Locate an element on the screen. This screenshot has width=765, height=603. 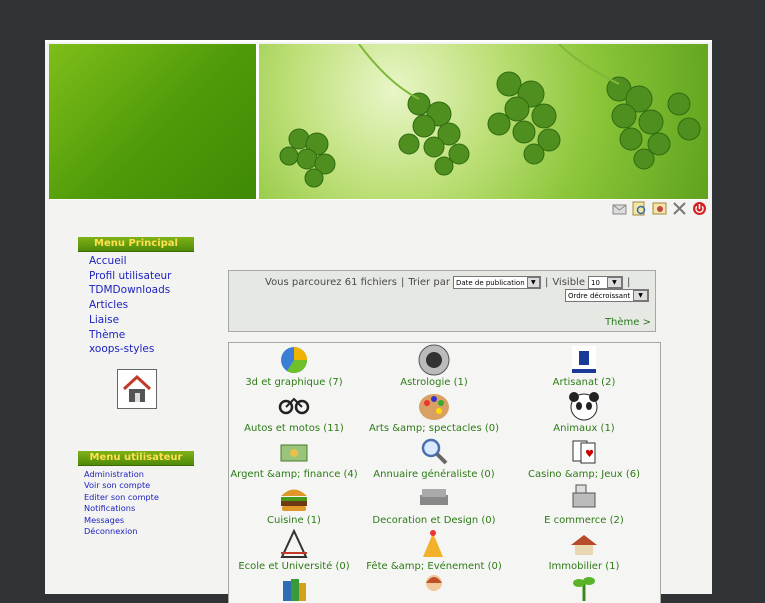
palette-icon is located at coordinates (434, 406).